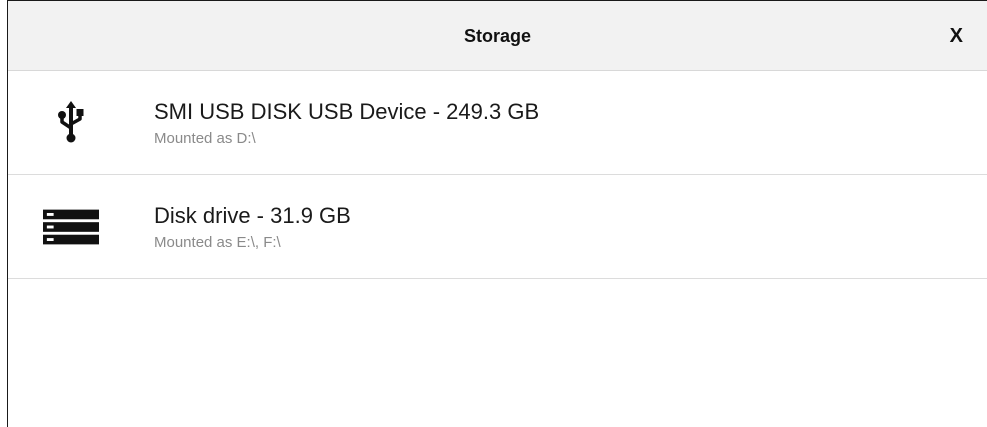 The width and height of the screenshot is (987, 427). Describe the element at coordinates (956, 36) in the screenshot. I see `close-button: X` at that location.